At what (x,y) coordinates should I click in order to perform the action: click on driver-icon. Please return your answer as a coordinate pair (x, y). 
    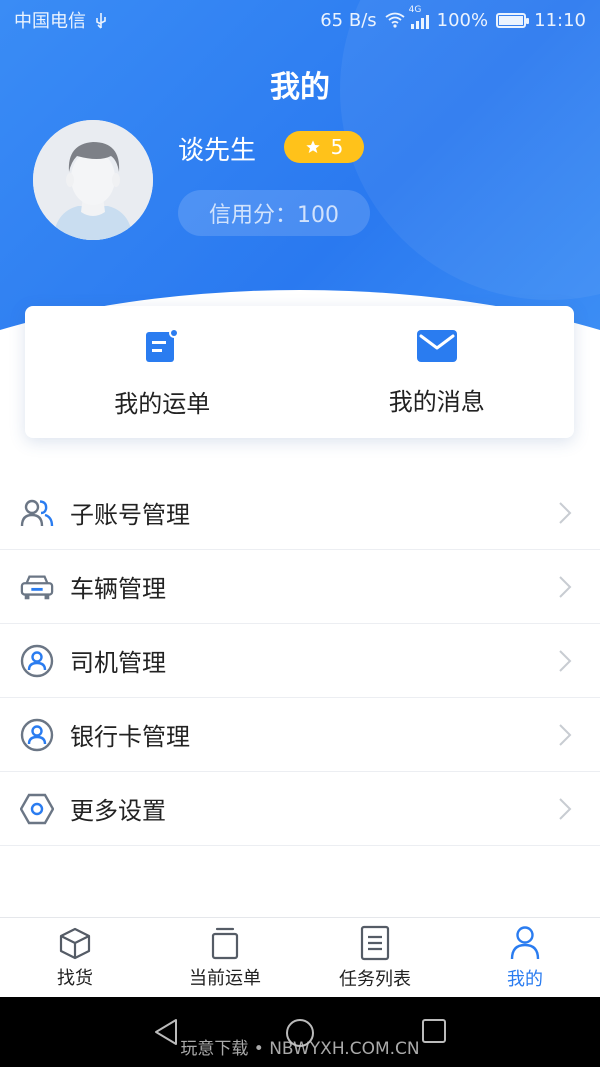
    Looking at the image, I should click on (37, 661).